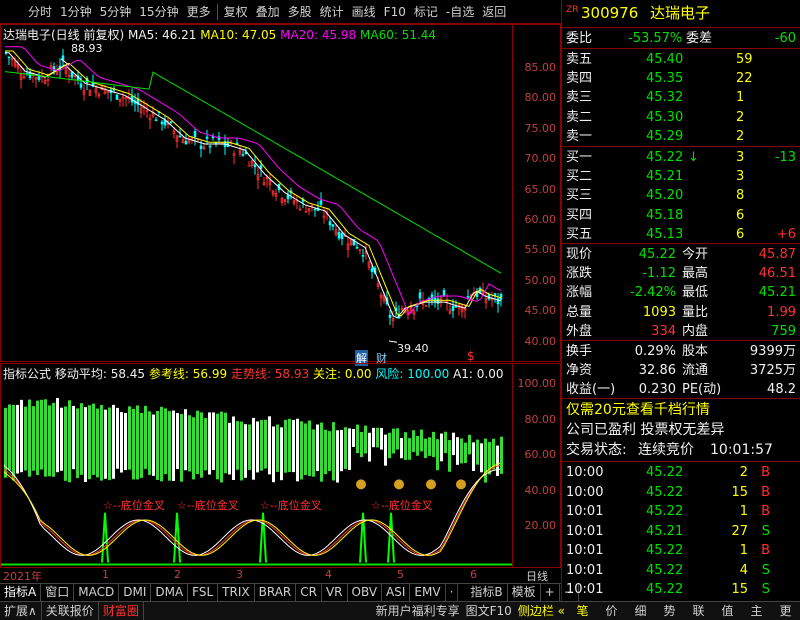  I want to click on ask-price: 45.32, so click(665, 98).